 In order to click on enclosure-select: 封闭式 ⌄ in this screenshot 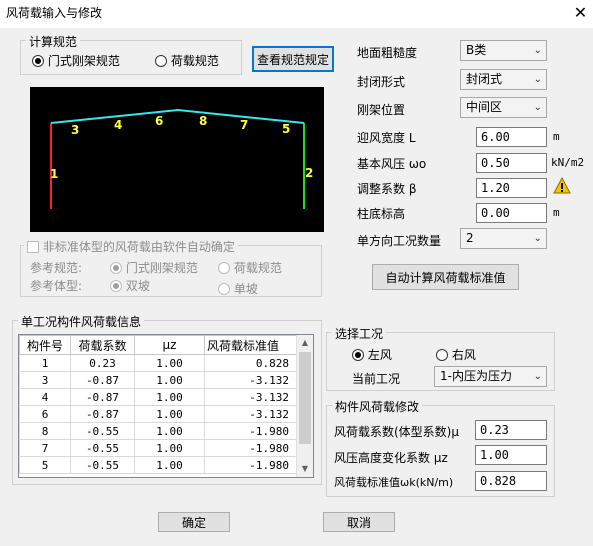, I will do `click(503, 79)`.